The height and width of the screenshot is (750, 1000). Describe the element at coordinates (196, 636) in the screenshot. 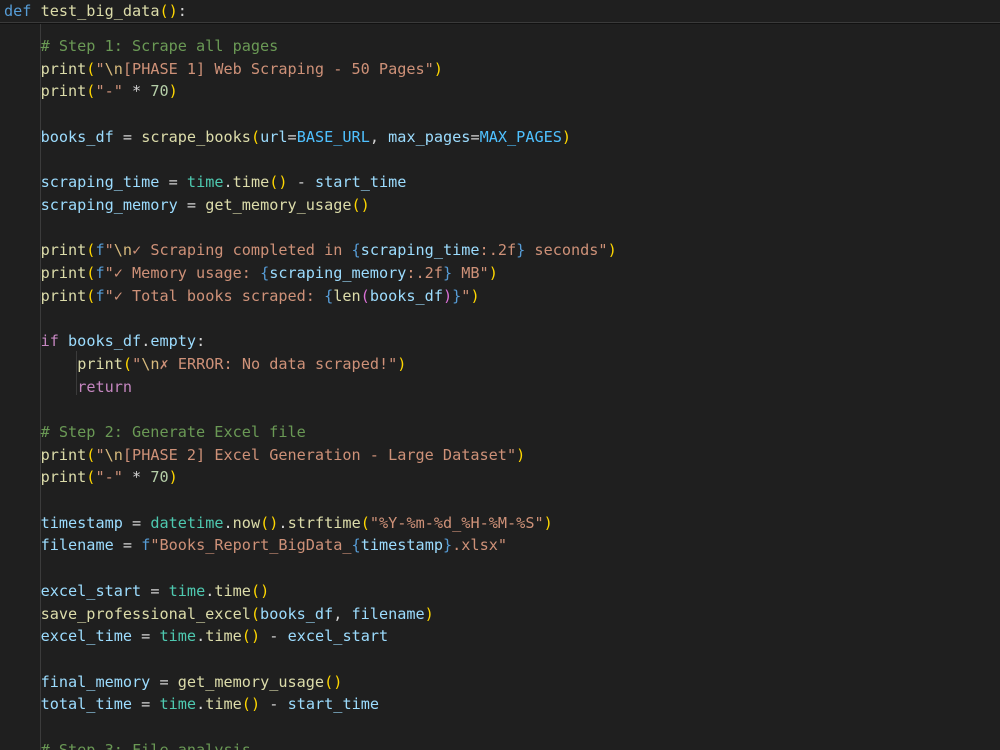

I see `code-line: excel_time = time.time() - excel_start` at that location.